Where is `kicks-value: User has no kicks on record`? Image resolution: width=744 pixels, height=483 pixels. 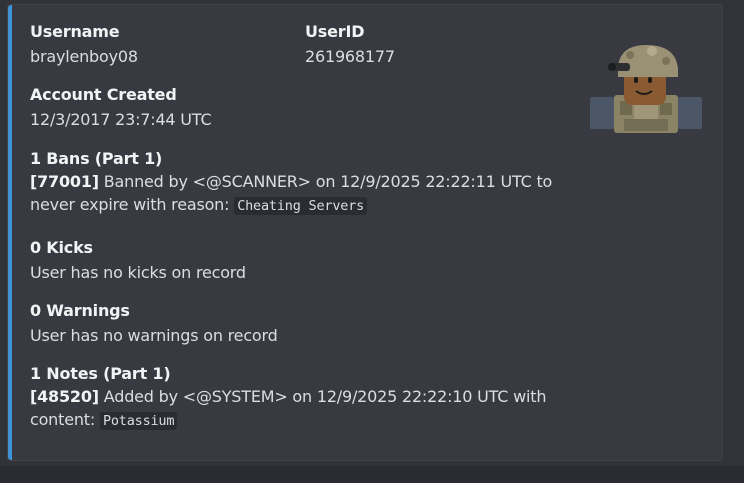 kicks-value: User has no kicks on record is located at coordinates (138, 272).